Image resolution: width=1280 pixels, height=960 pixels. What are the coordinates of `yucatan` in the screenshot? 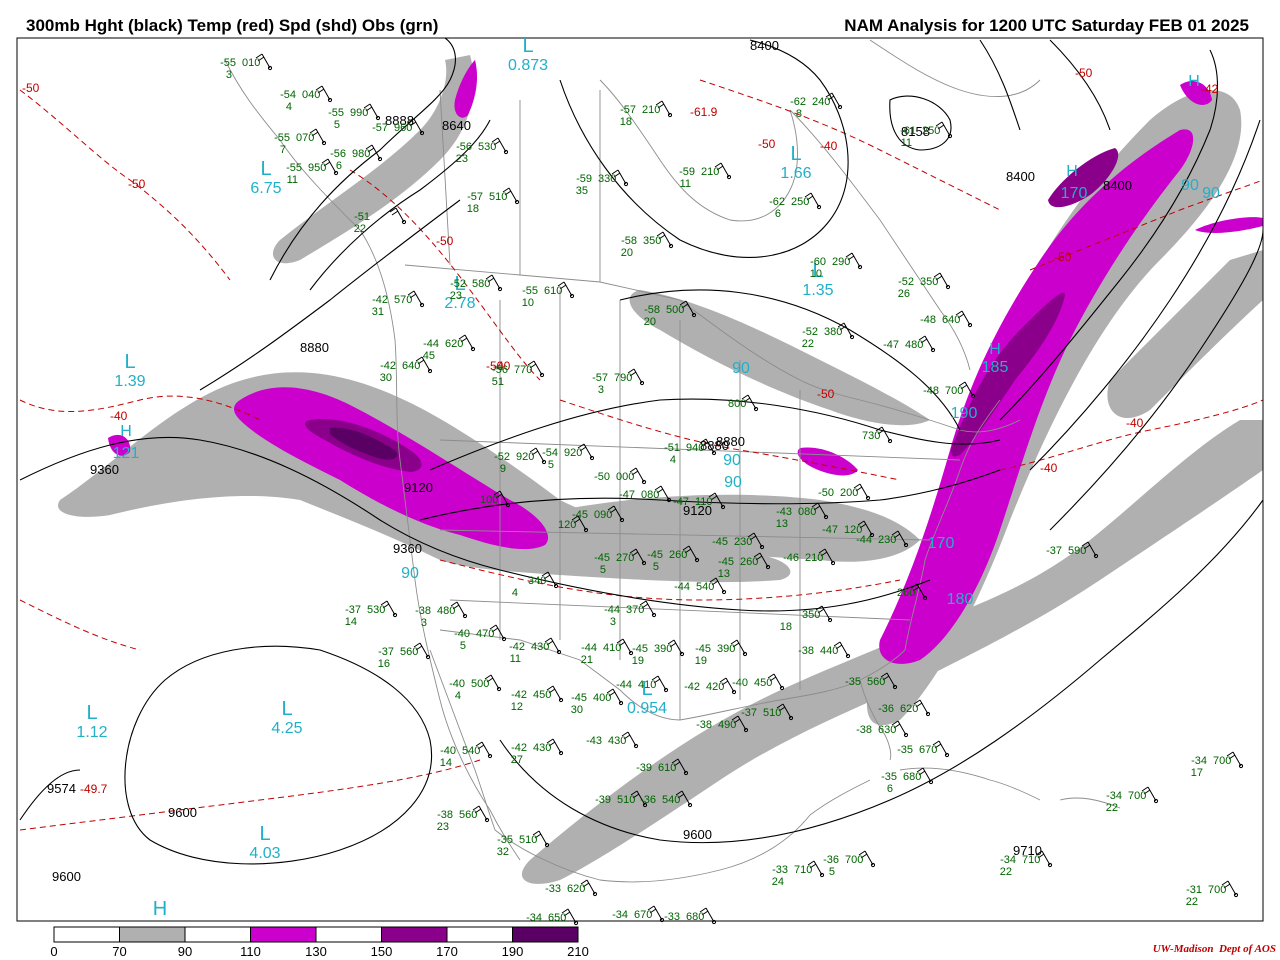 It's located at (840, 797).